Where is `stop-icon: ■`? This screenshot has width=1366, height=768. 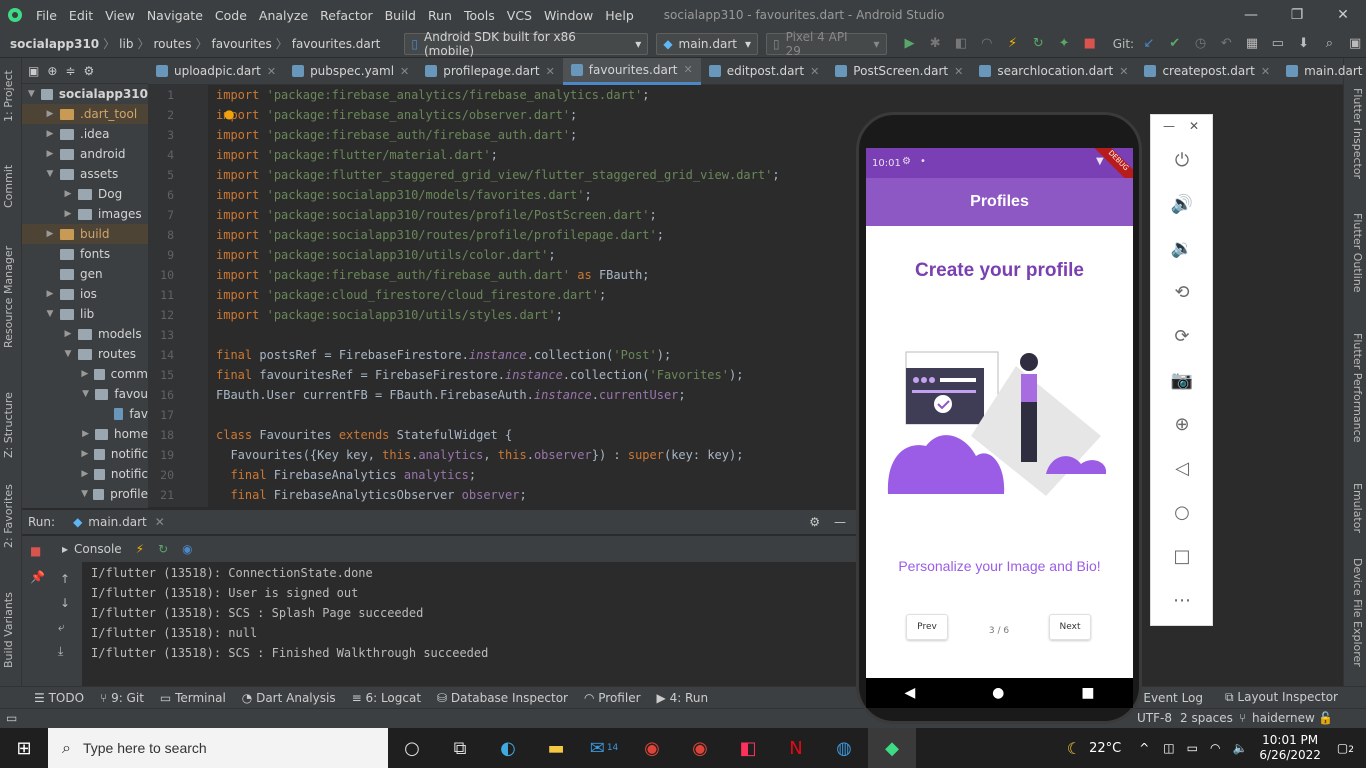
stop-icon: ■ is located at coordinates (35, 551).